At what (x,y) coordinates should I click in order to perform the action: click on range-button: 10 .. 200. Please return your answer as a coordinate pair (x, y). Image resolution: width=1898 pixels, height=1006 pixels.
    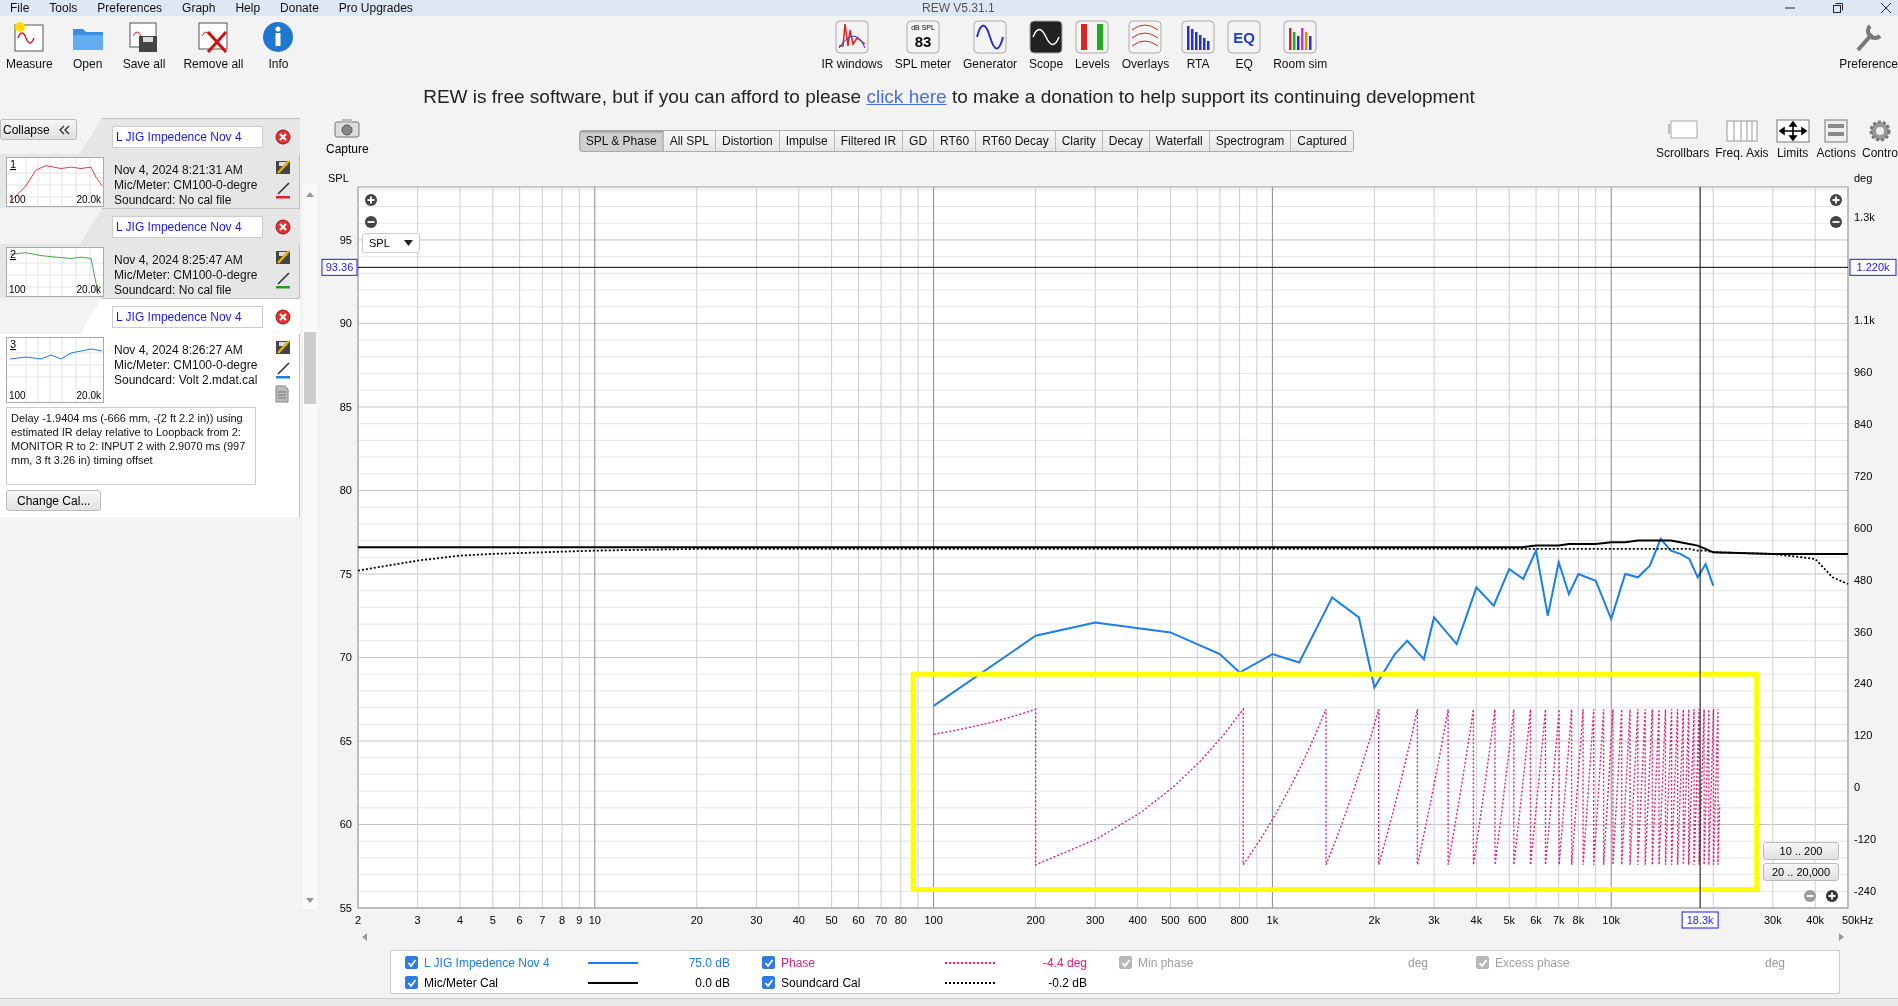
    Looking at the image, I should click on (1801, 851).